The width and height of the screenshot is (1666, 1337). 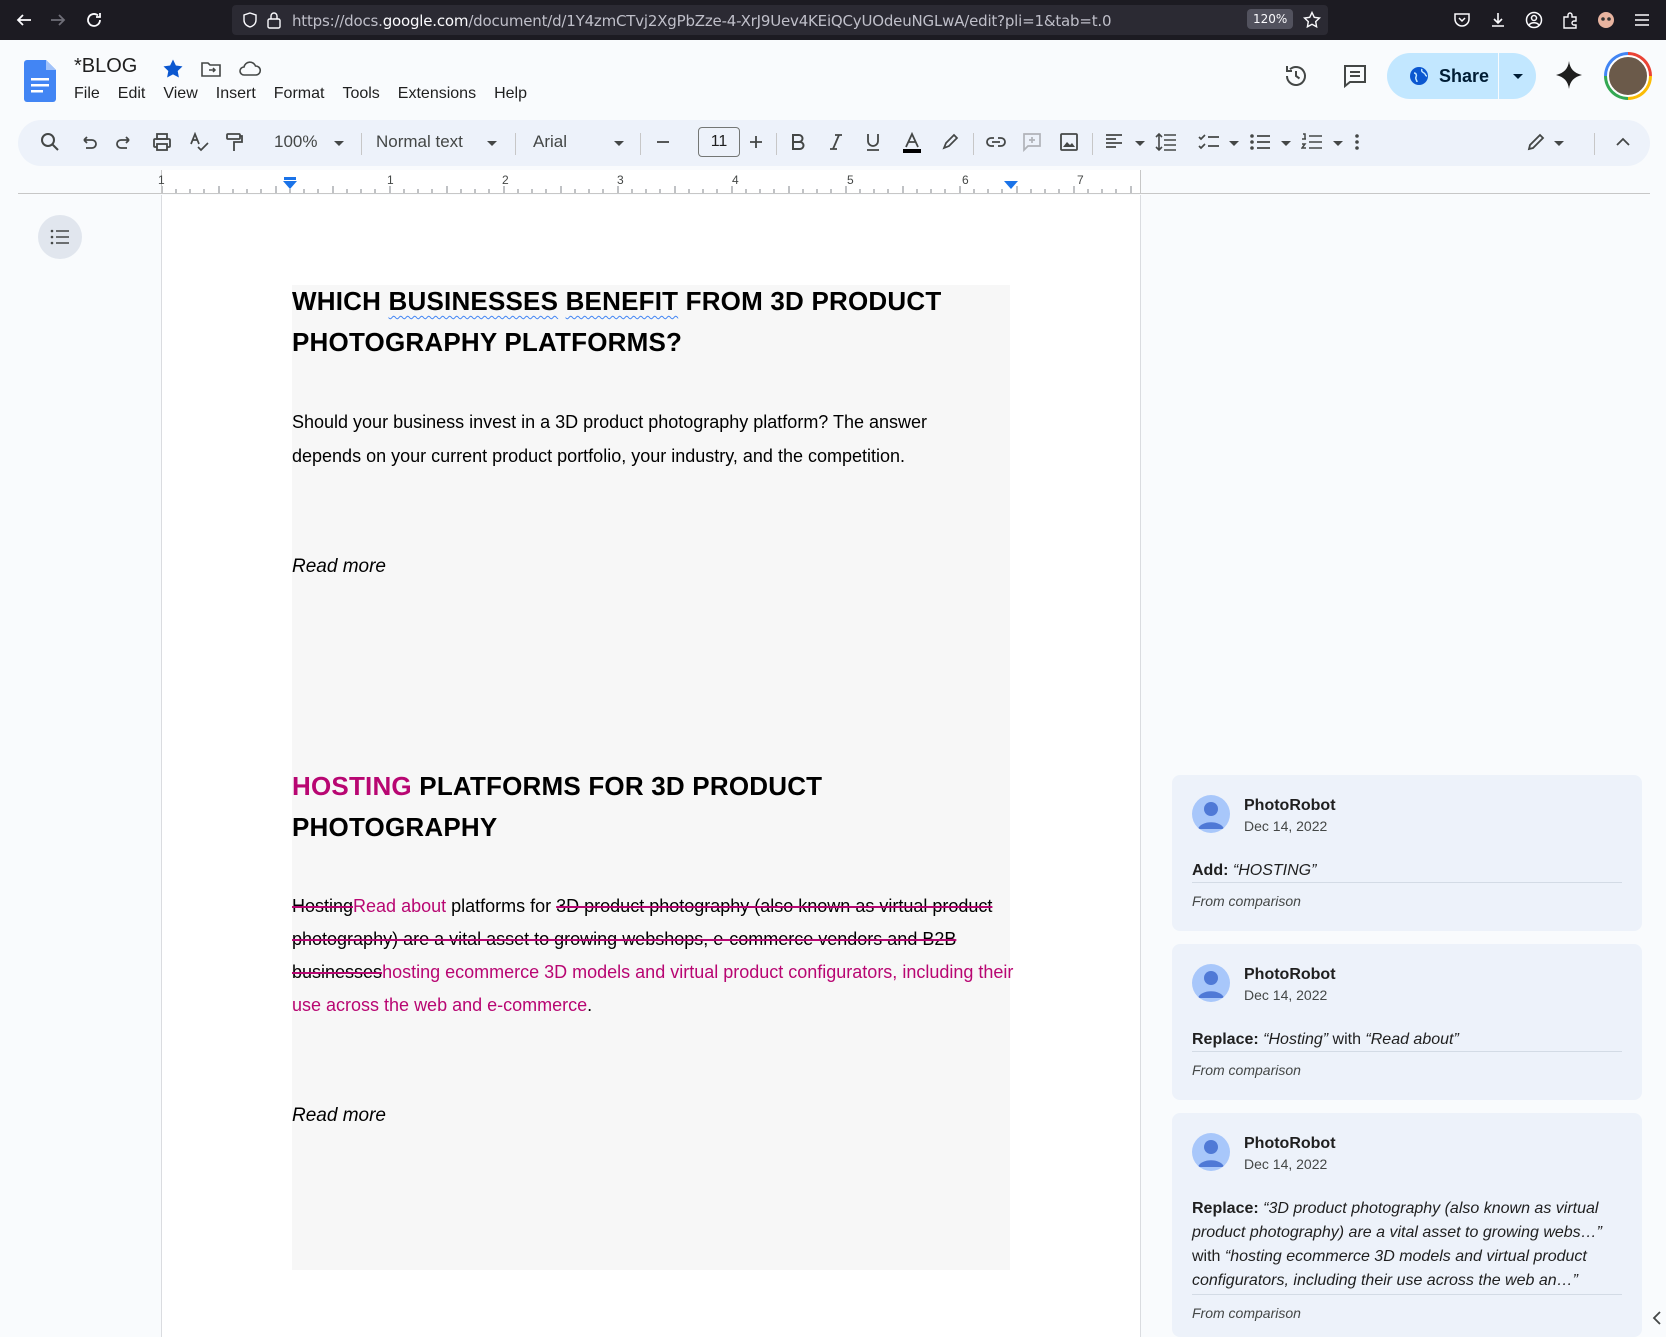 I want to click on ruler-number: 6, so click(x=965, y=180).